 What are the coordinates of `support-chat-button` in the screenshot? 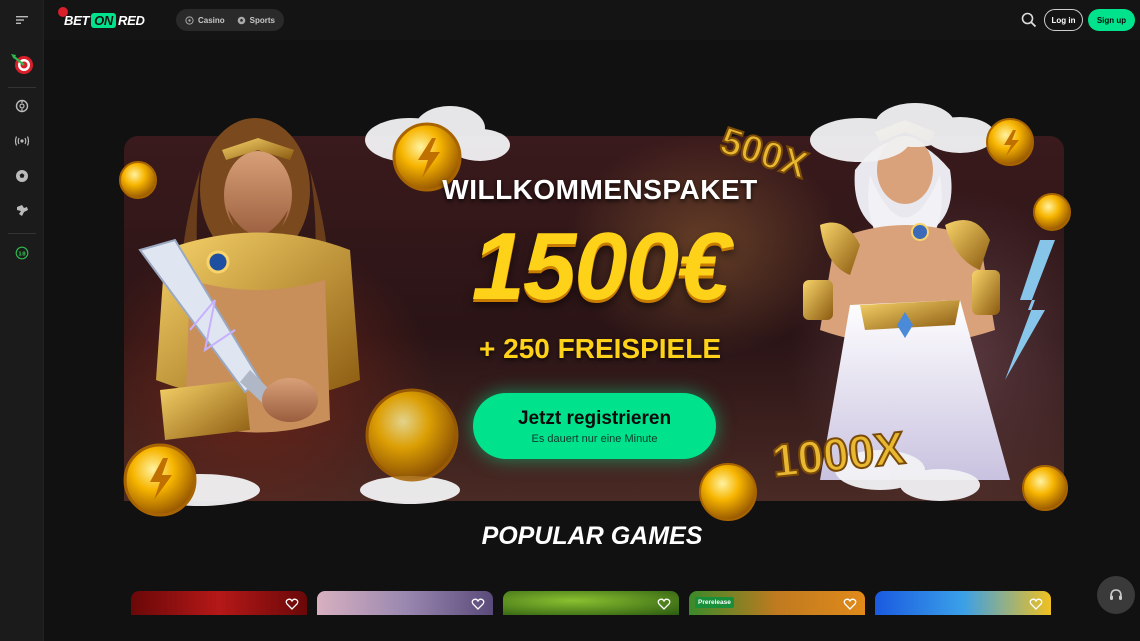 It's located at (1116, 595).